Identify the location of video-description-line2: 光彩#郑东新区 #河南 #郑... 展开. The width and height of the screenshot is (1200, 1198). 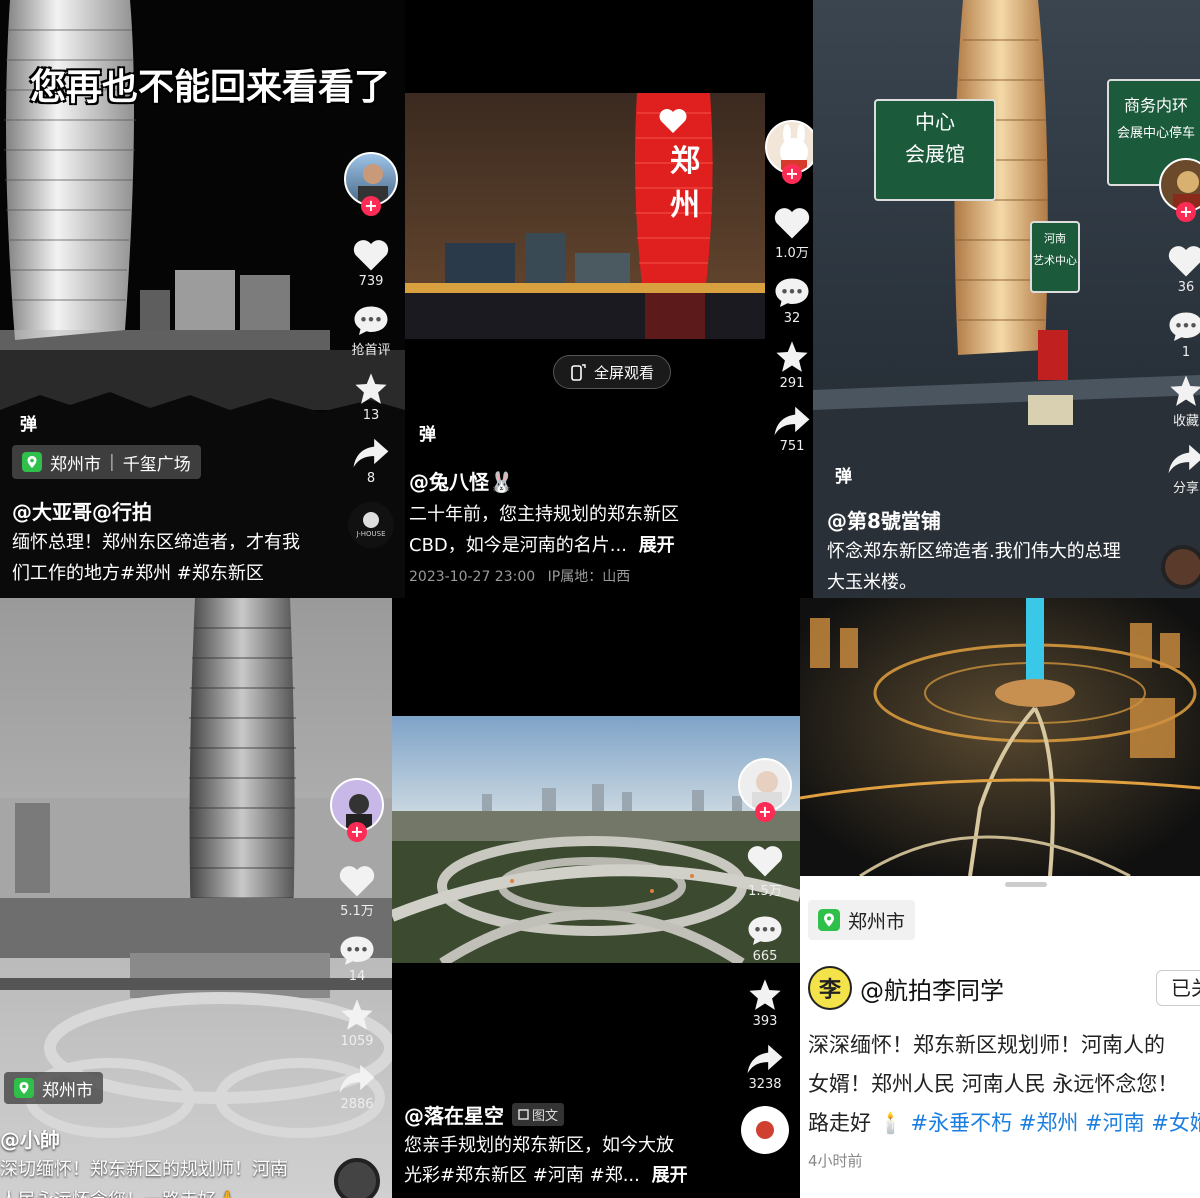
(546, 1175).